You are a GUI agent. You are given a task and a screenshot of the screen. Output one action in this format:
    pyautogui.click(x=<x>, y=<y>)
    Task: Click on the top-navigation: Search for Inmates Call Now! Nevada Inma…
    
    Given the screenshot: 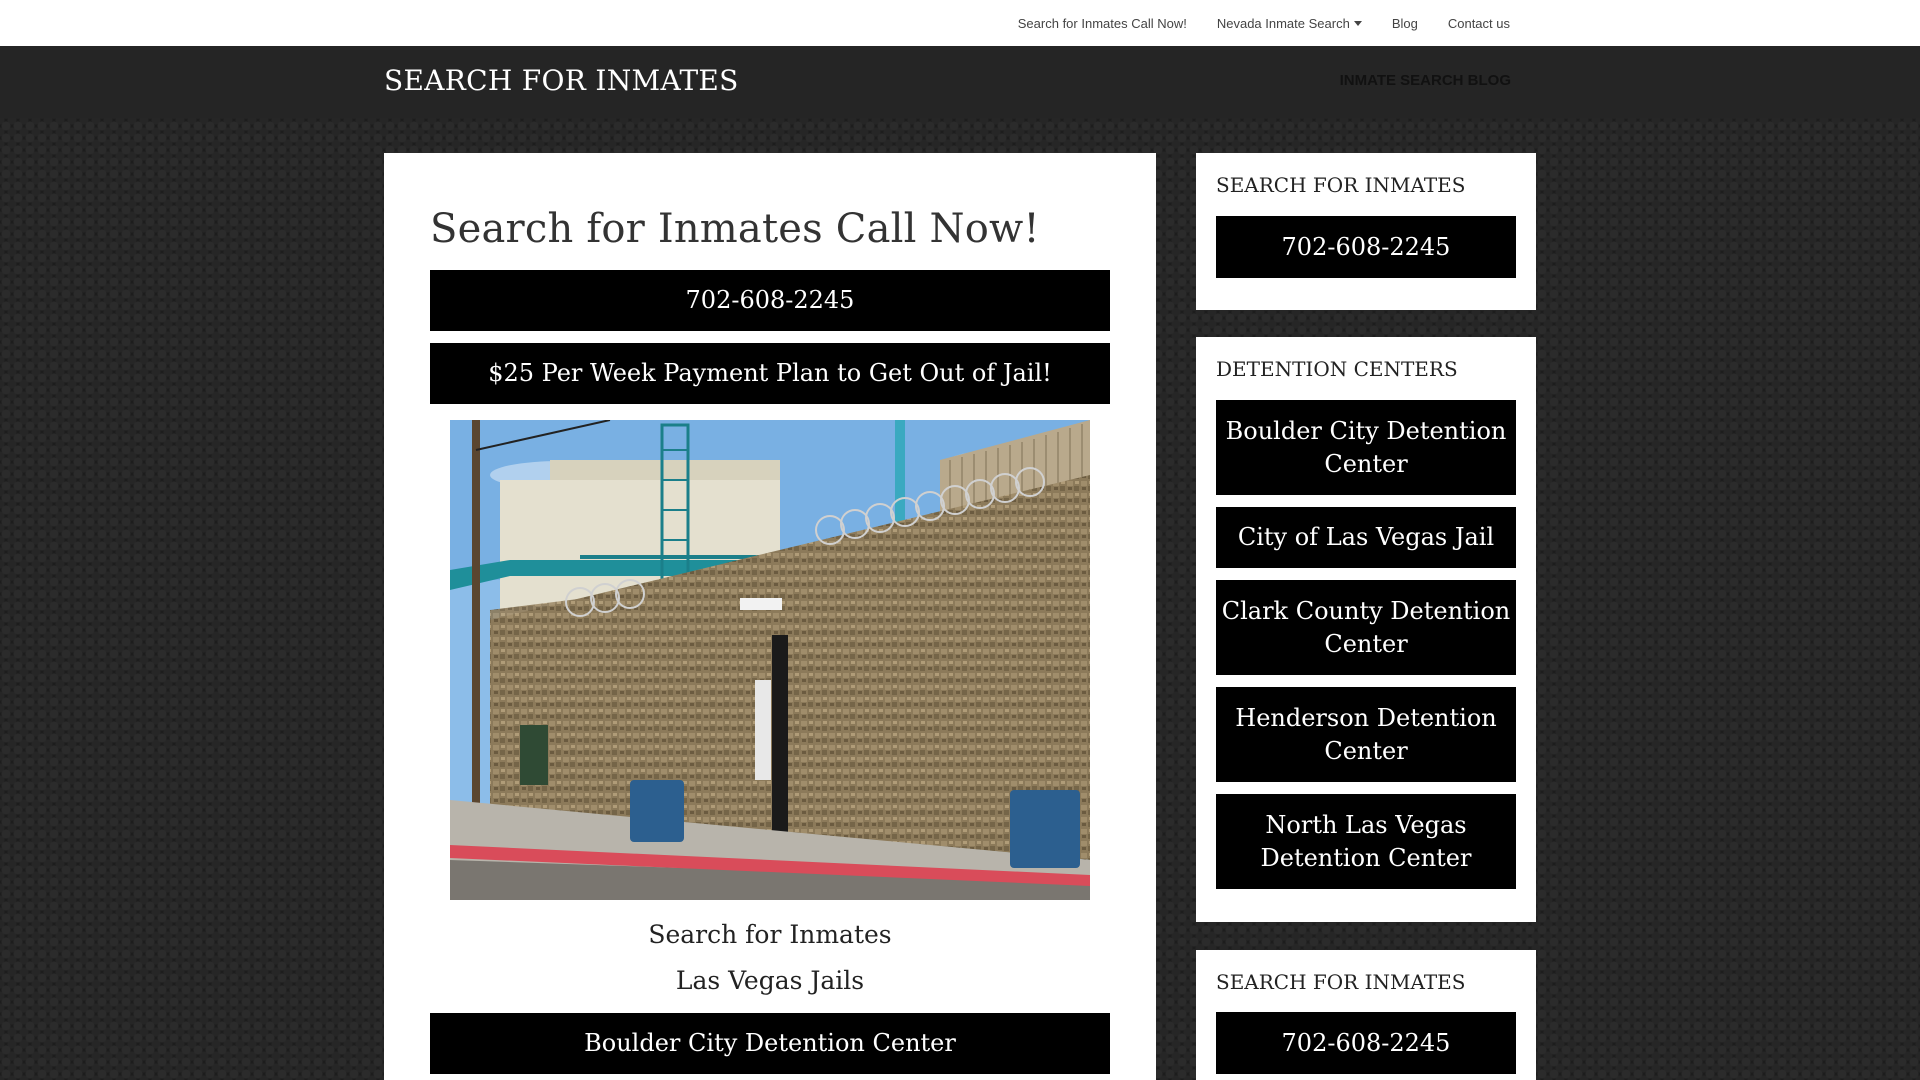 What is the action you would take?
    pyautogui.click(x=1249, y=23)
    